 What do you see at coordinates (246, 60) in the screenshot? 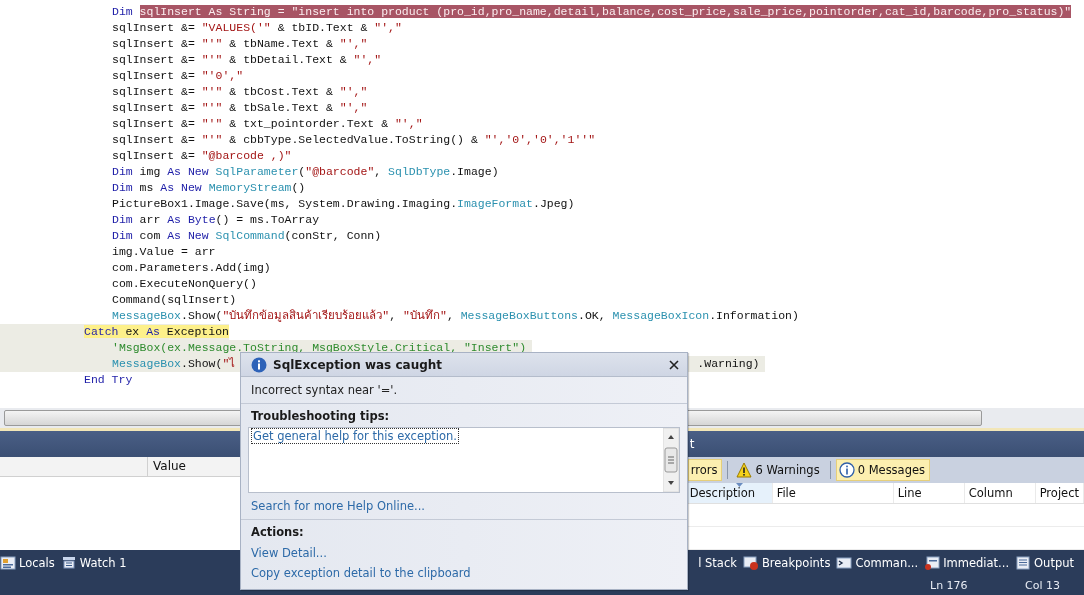
I see `code-line: sqlInsert &= "'" & tbDetail.Text & "',"` at bounding box center [246, 60].